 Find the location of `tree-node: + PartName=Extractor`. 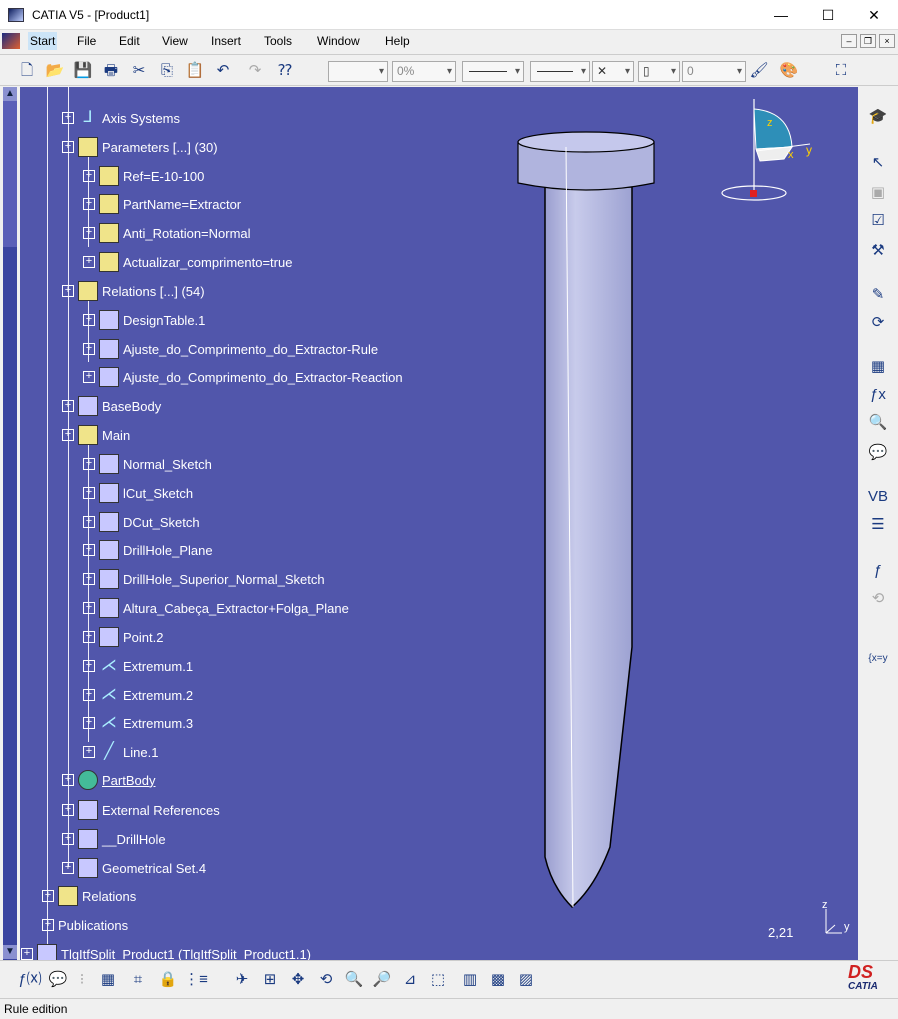

tree-node: + PartName=Extractor is located at coordinates (162, 204).